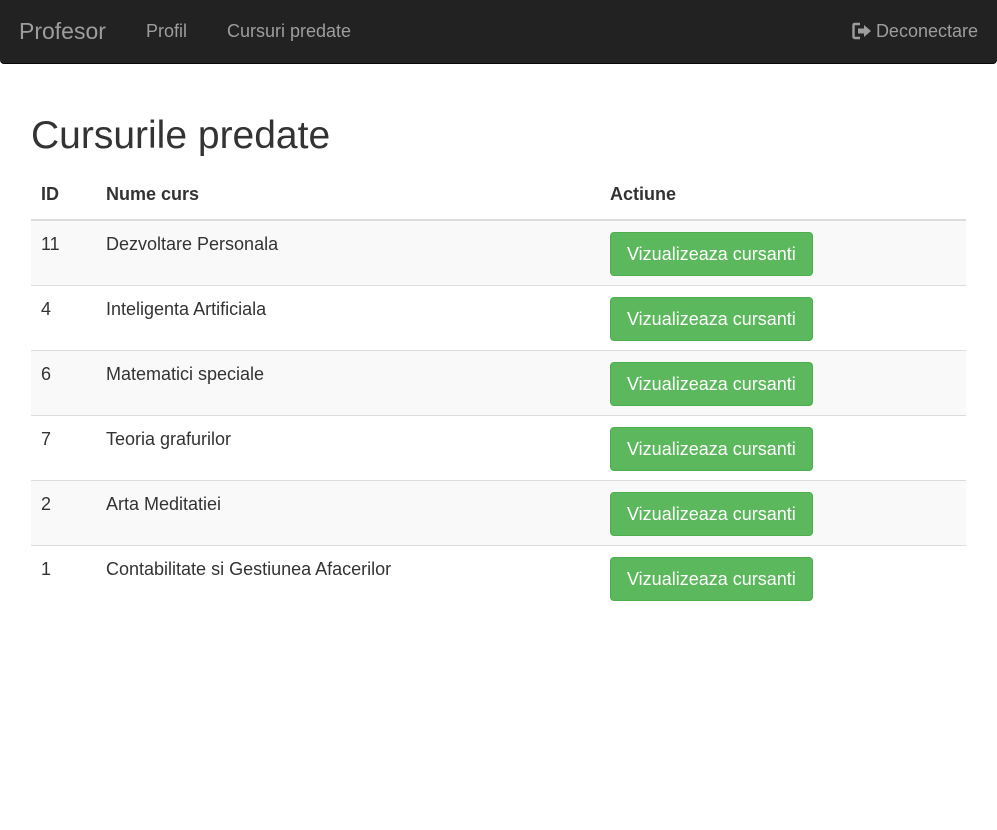 The width and height of the screenshot is (997, 830). What do you see at coordinates (63, 512) in the screenshot?
I see `course-id: 2` at bounding box center [63, 512].